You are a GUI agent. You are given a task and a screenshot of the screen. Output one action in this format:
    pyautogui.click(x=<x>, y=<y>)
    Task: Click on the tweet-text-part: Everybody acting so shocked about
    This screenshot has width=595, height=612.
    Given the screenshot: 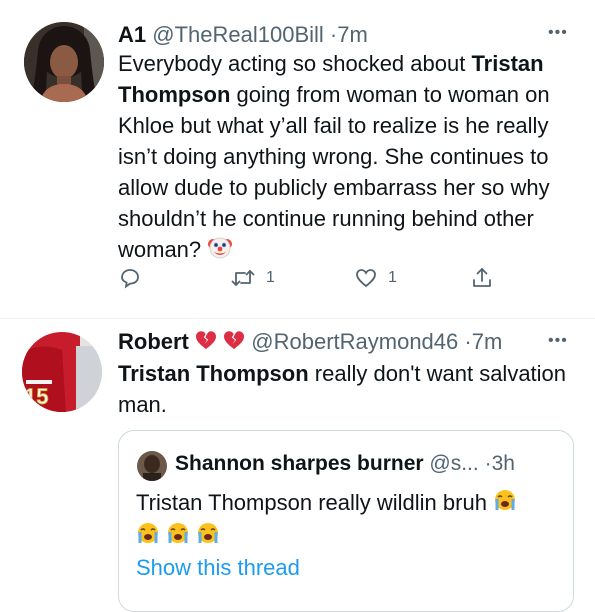 What is the action you would take?
    pyautogui.click(x=295, y=63)
    